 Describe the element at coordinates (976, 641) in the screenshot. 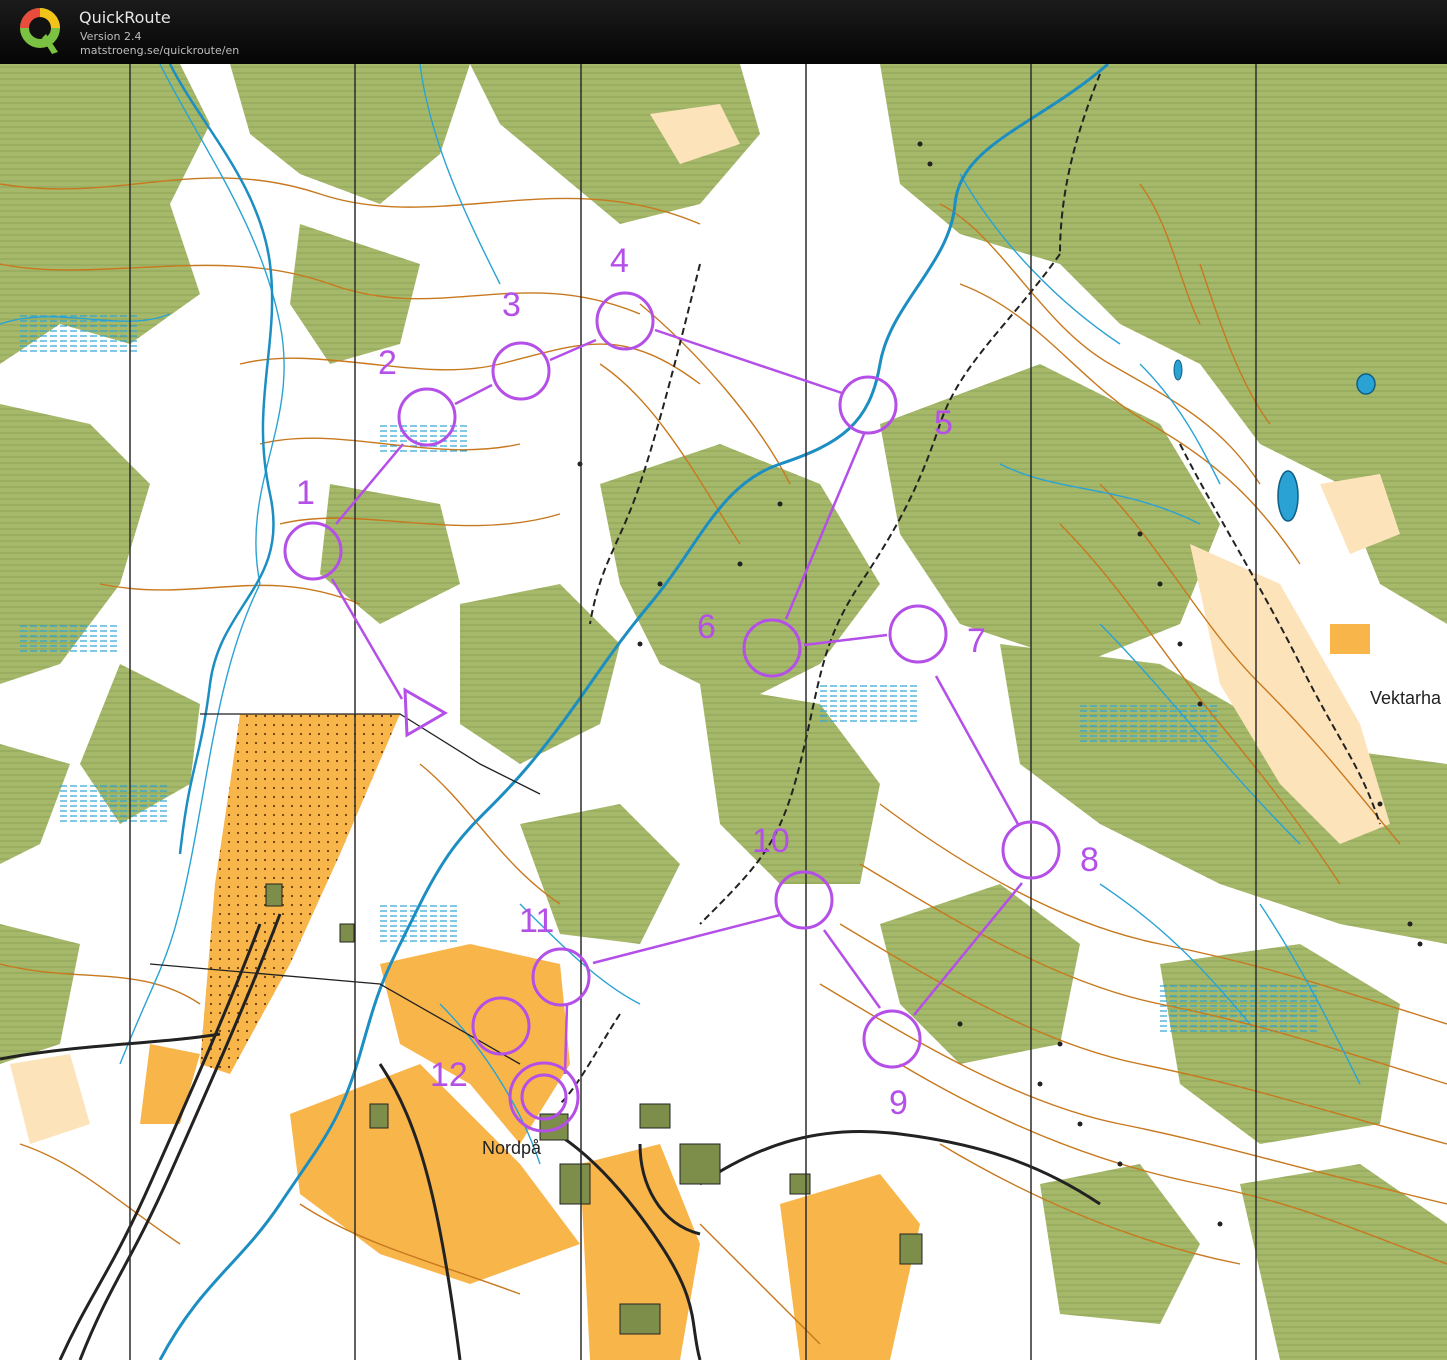

I see `control-number-7: 7` at that location.